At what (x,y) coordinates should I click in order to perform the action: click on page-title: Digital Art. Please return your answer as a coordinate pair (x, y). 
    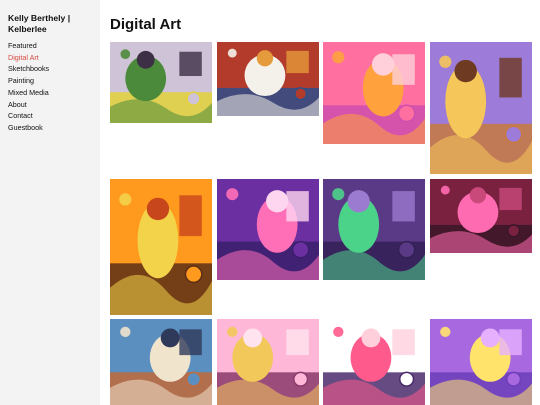
    Looking at the image, I should click on (146, 24).